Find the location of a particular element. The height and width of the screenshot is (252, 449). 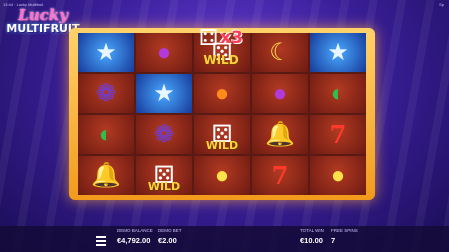

menu-button is located at coordinates (101, 241).